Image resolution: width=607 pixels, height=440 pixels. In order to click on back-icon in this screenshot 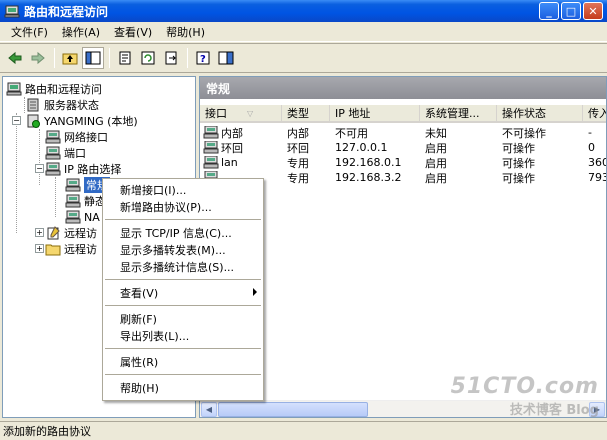, I will do `click(15, 58)`.